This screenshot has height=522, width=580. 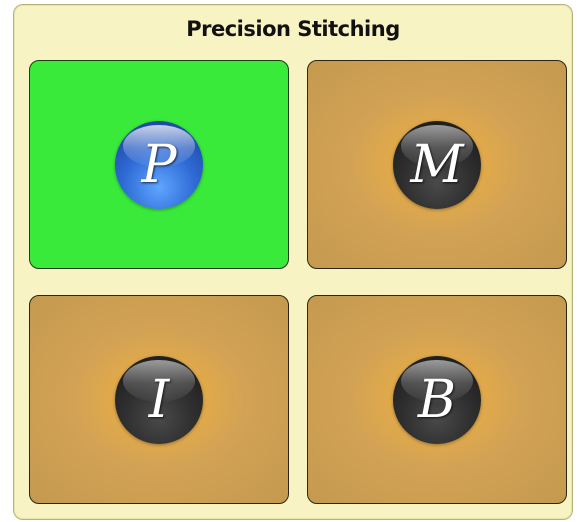 I want to click on tile-letter: I, so click(x=159, y=399).